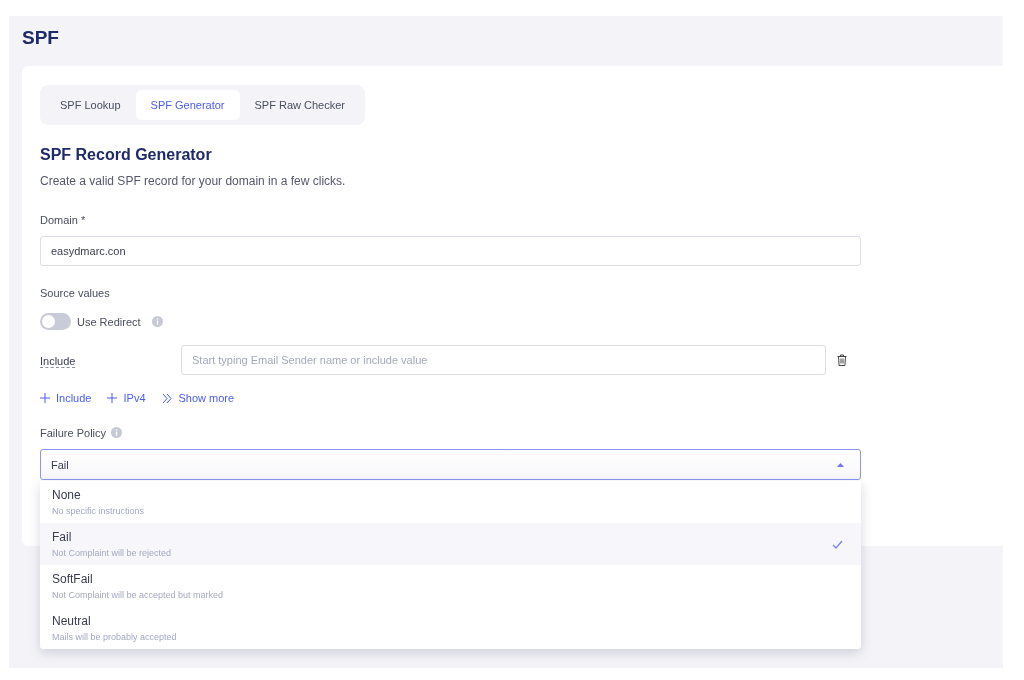 This screenshot has width=1024, height=680. What do you see at coordinates (62, 537) in the screenshot?
I see `option-label: Fail` at bounding box center [62, 537].